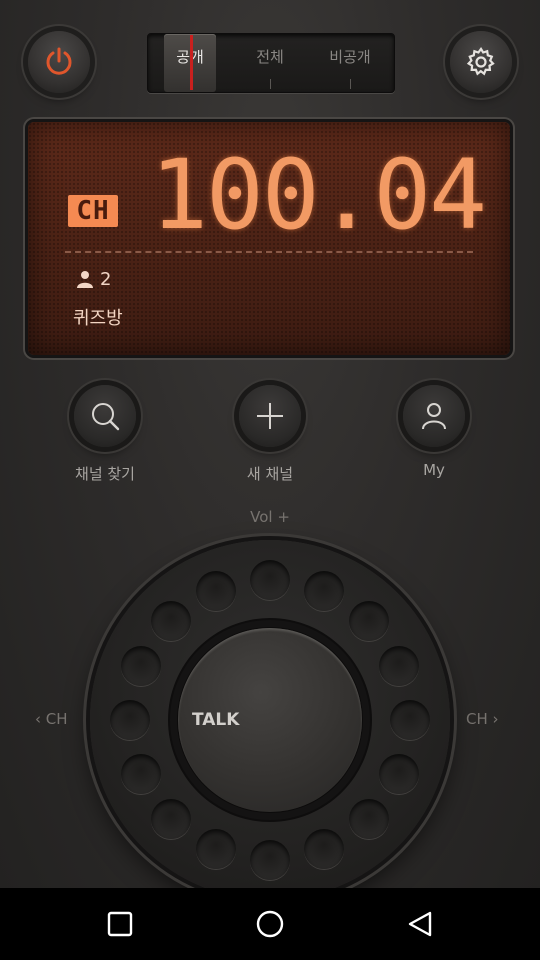 The image size is (540, 960). I want to click on my-button, so click(434, 416).